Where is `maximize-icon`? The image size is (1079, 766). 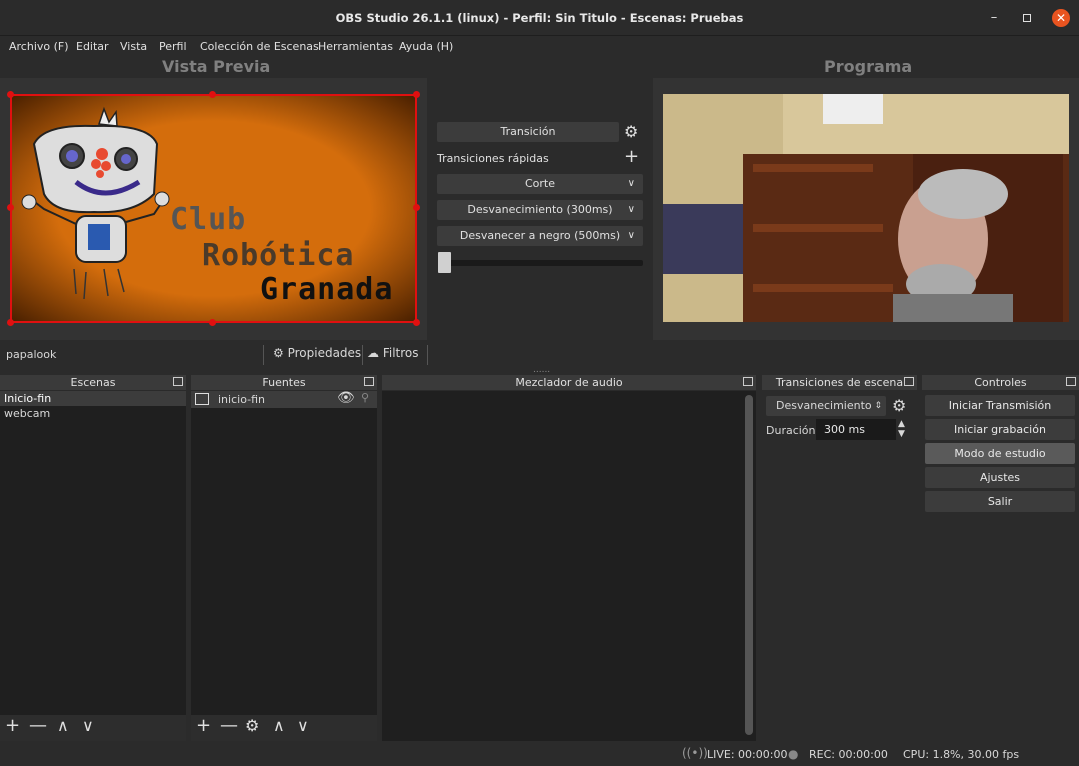 maximize-icon is located at coordinates (1027, 18).